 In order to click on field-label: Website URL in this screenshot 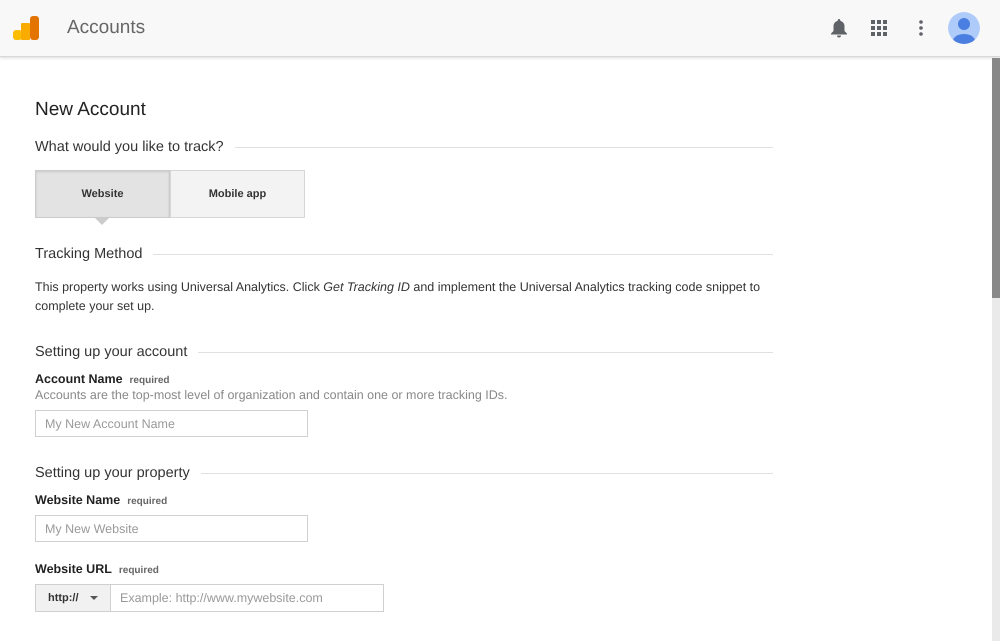, I will do `click(73, 569)`.